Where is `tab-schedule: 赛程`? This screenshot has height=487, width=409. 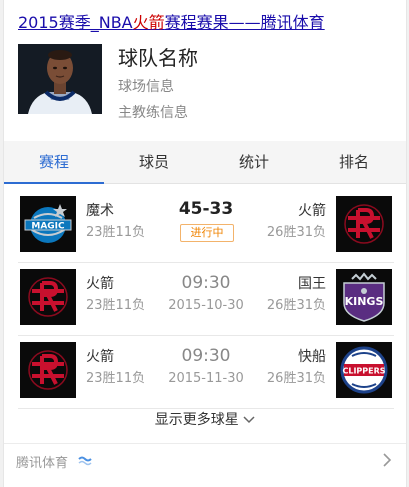
tab-schedule: 赛程 is located at coordinates (54, 162).